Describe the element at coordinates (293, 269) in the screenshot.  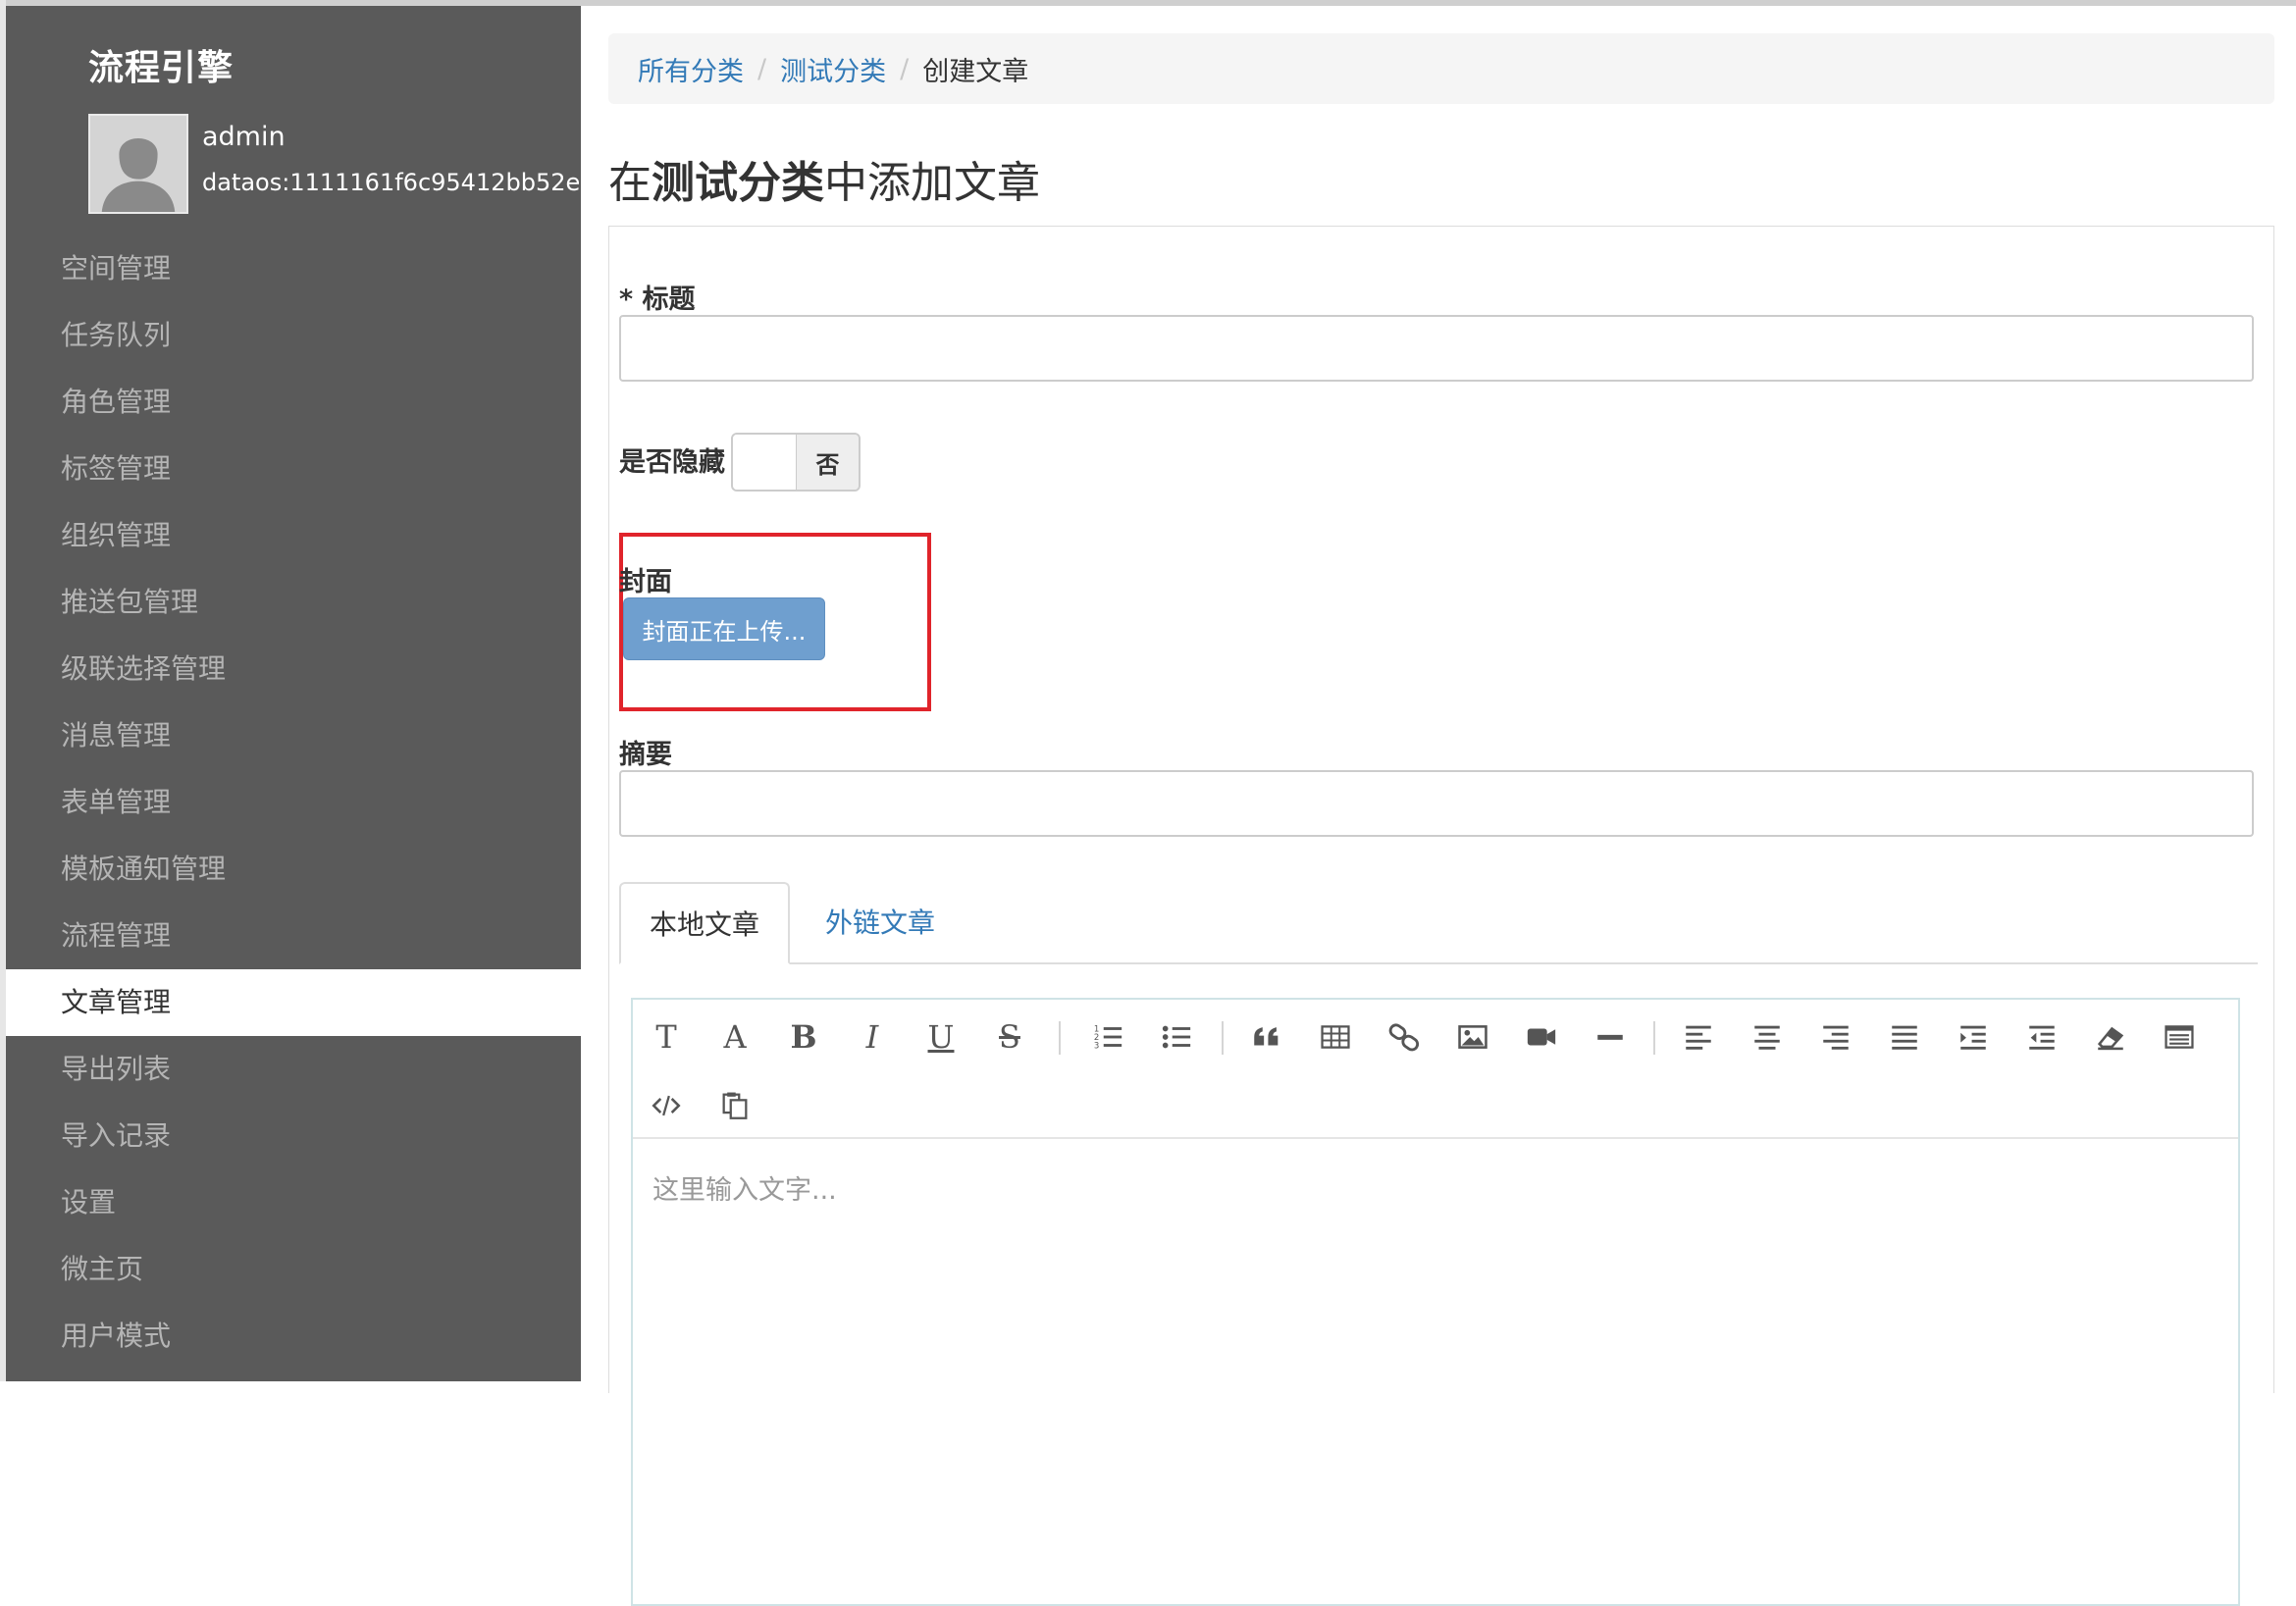
I see `sidebar-item-space: 空间管理` at that location.